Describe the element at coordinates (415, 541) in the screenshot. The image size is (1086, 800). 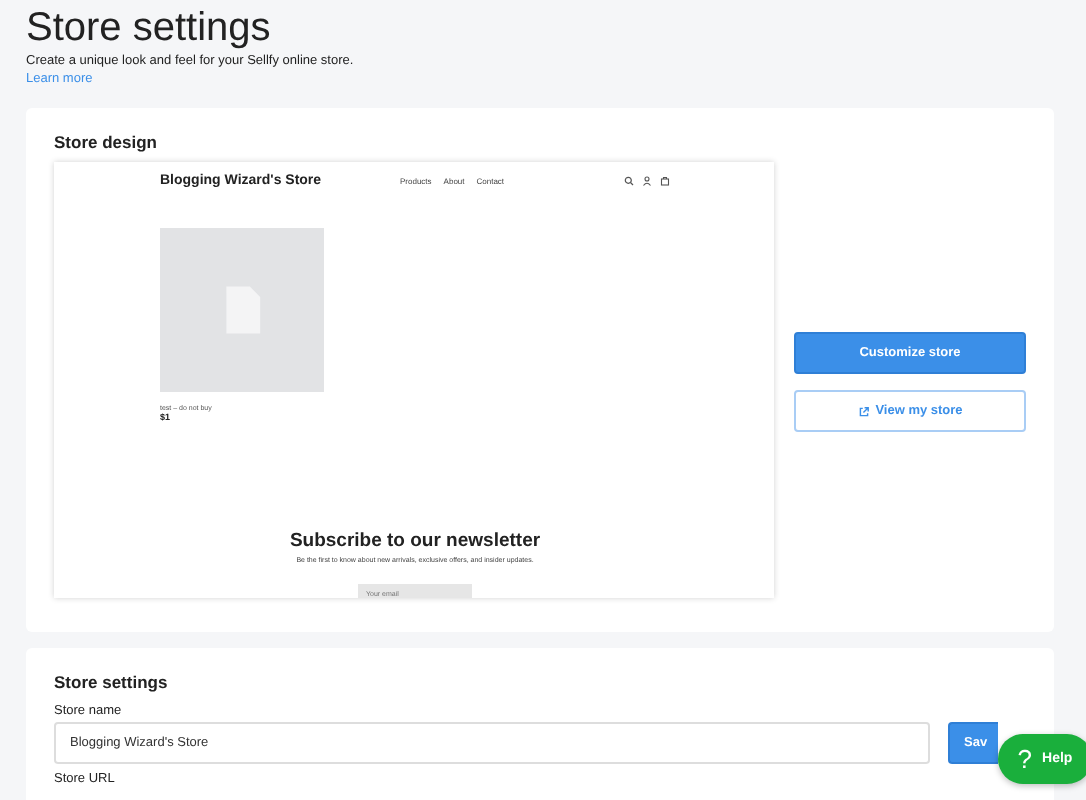
I see `newsletter-heading: Subscribe to our newsletter` at that location.